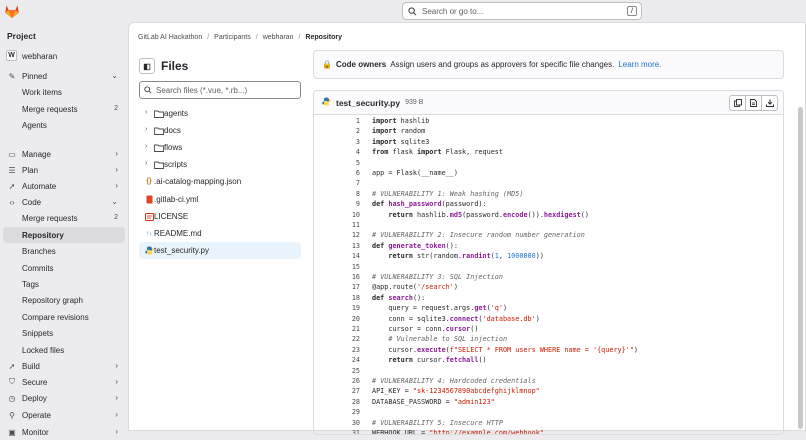 This screenshot has height=440, width=806. Describe the element at coordinates (64, 317) in the screenshot. I see `sidebar-item-compare-revisions: Compare revisions` at that location.